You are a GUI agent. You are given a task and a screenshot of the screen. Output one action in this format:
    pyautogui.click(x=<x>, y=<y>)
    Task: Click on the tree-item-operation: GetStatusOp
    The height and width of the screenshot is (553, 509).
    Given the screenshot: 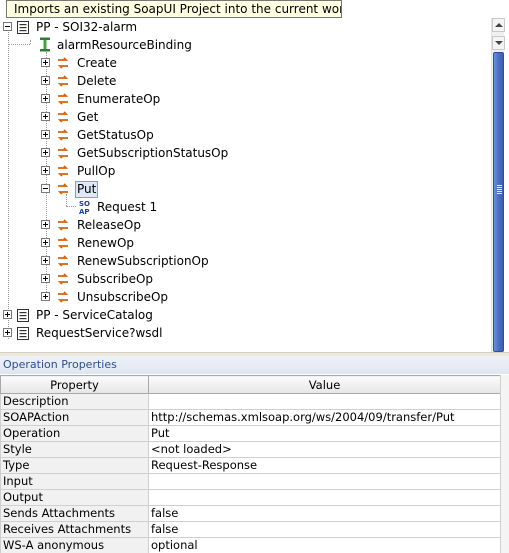 What is the action you would take?
    pyautogui.click(x=240, y=135)
    